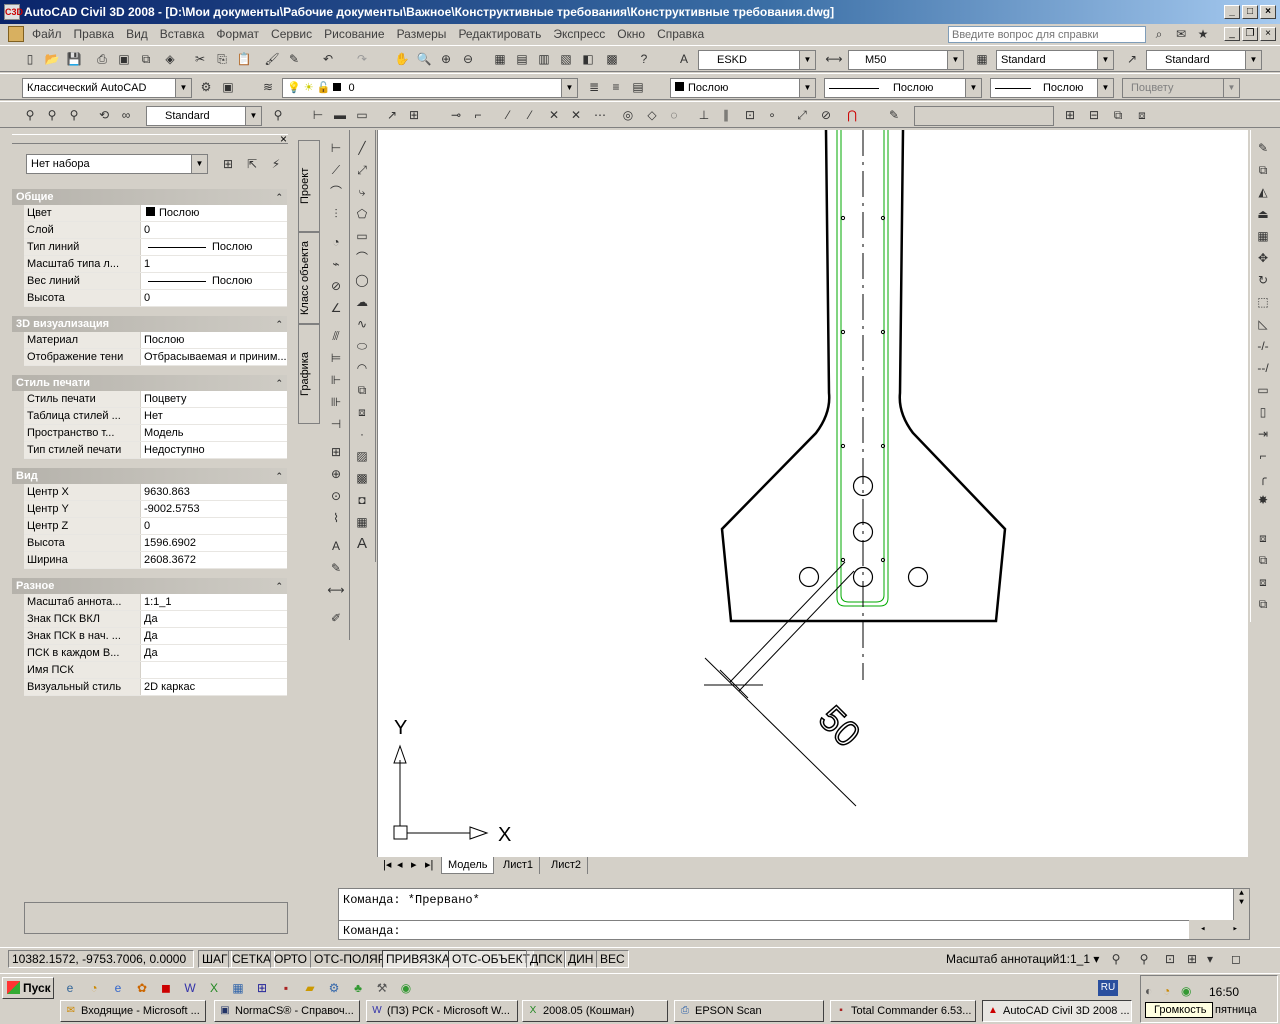  What do you see at coordinates (1263, 324) in the screenshot?
I see `stretch-icon: ◺` at bounding box center [1263, 324].